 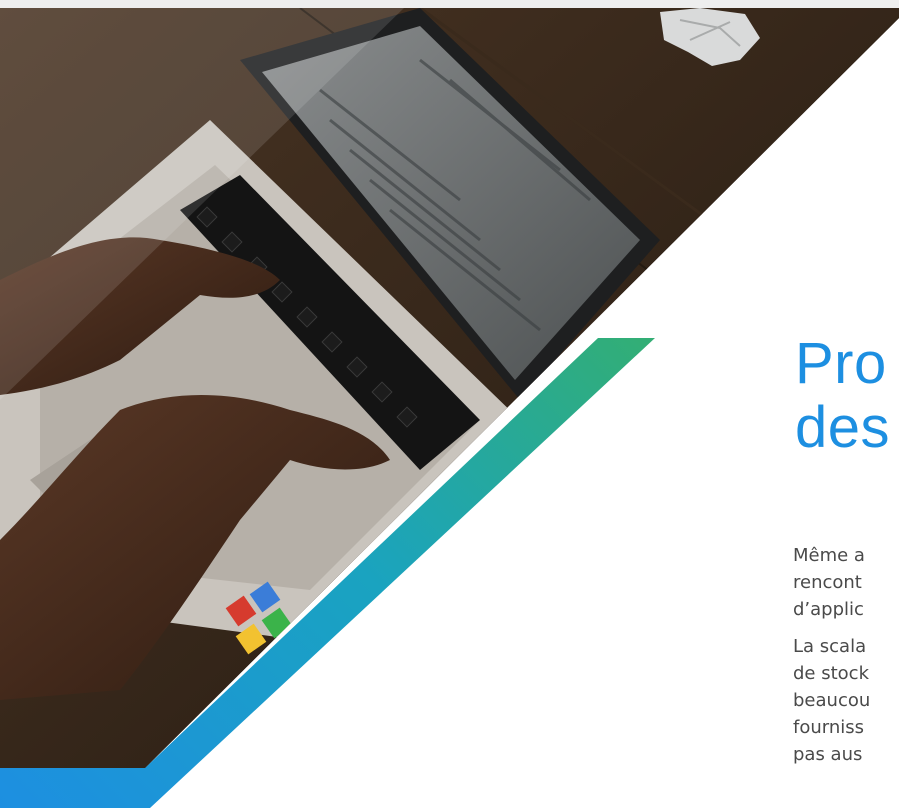 I want to click on text-line: rencont, so click(x=827, y=582).